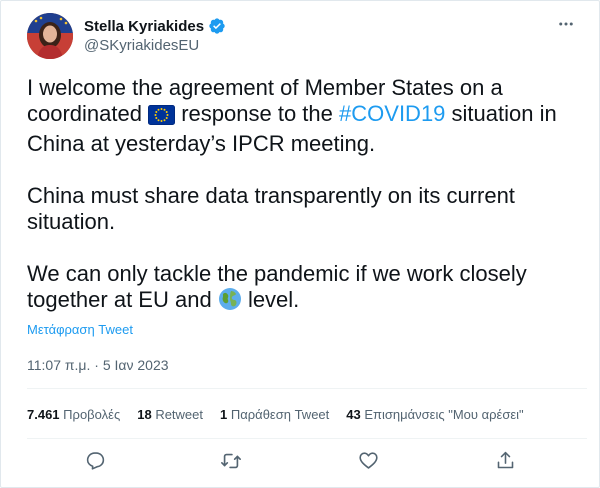  I want to click on more-options-button, so click(566, 26).